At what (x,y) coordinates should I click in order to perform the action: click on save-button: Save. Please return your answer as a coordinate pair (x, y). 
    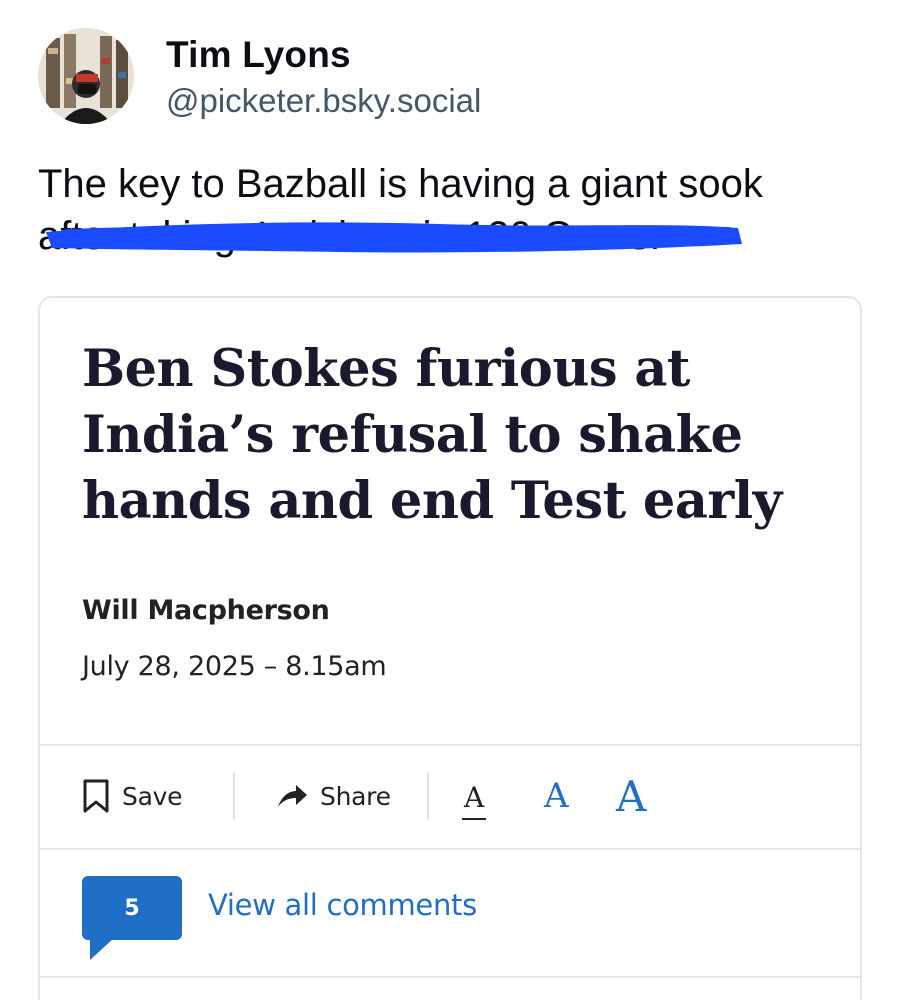
    Looking at the image, I should click on (132, 796).